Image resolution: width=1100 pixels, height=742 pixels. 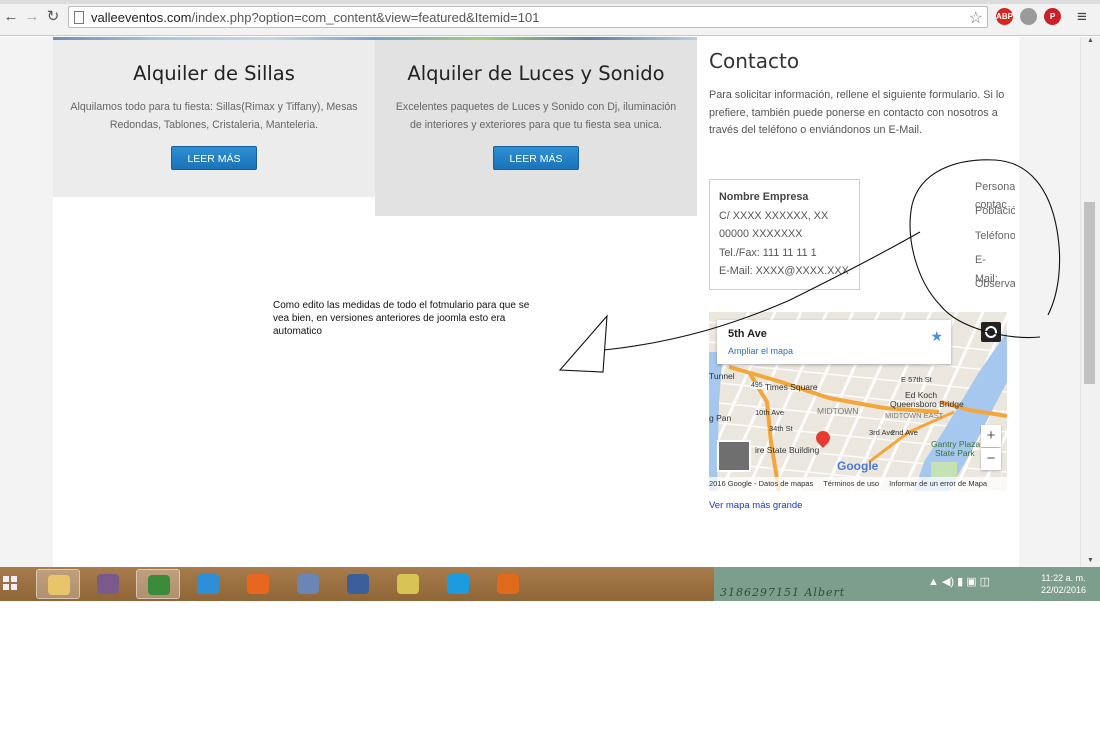 I want to click on firefox-icon, so click(x=258, y=584).